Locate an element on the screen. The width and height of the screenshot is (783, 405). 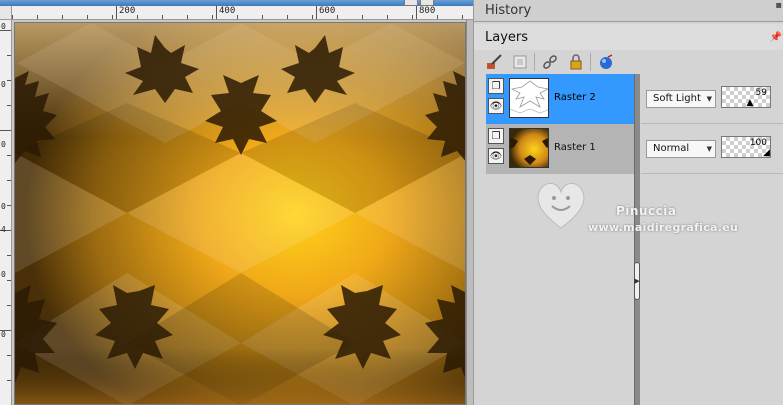
vertical-ruler: 0 0 0 0 4 0 0 is located at coordinates (6, 212).